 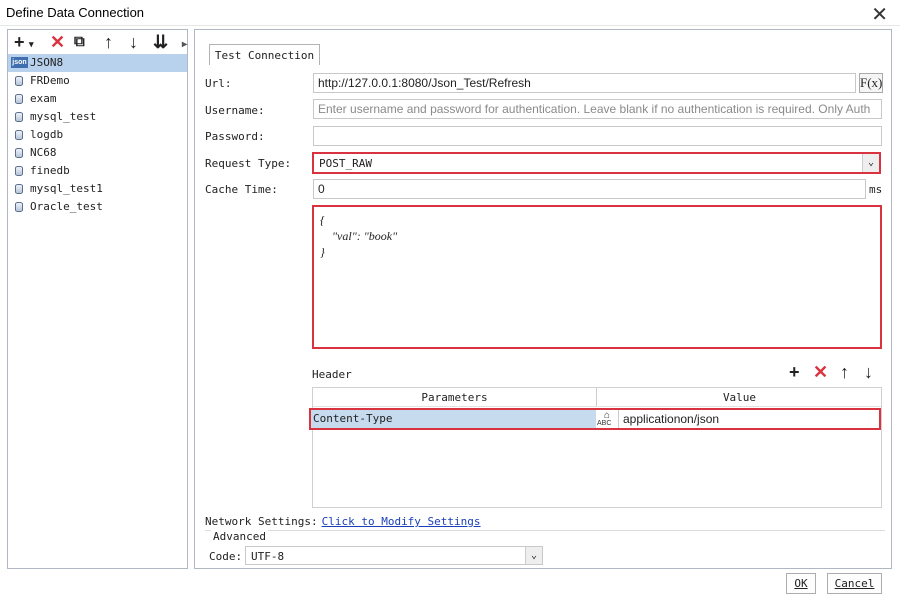 I want to click on header-label: Header, so click(x=332, y=374).